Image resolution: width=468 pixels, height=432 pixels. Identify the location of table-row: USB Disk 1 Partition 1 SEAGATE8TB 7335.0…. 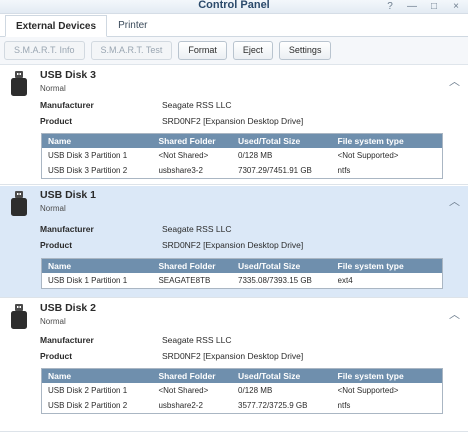
(242, 280).